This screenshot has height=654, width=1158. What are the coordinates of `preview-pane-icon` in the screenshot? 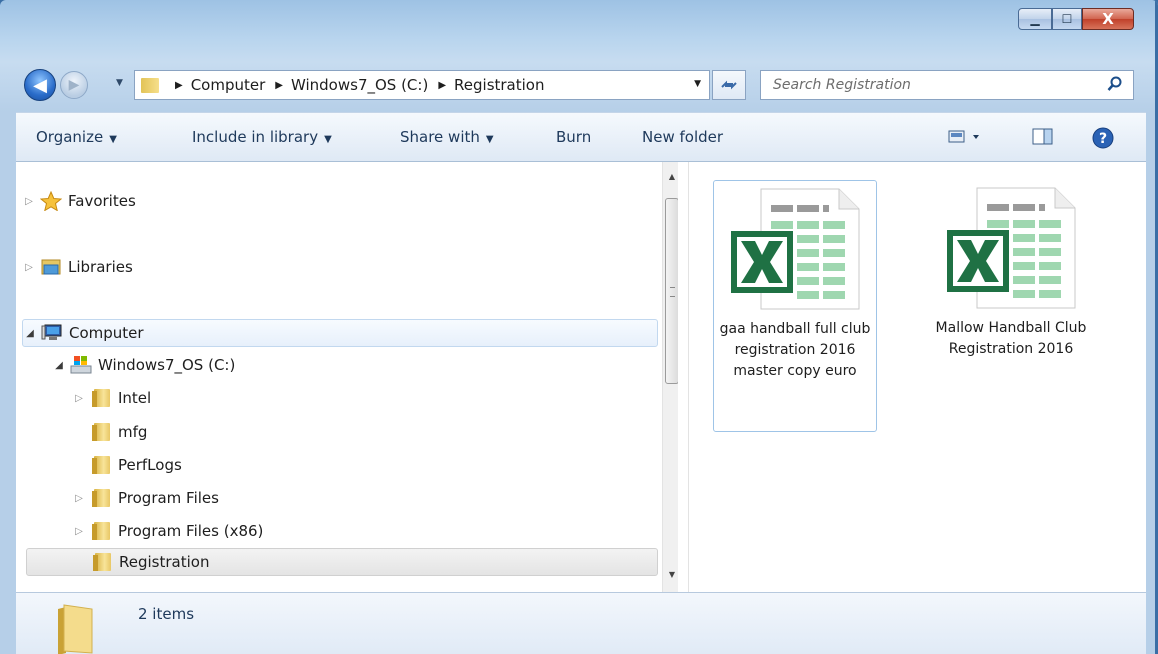 It's located at (1042, 136).